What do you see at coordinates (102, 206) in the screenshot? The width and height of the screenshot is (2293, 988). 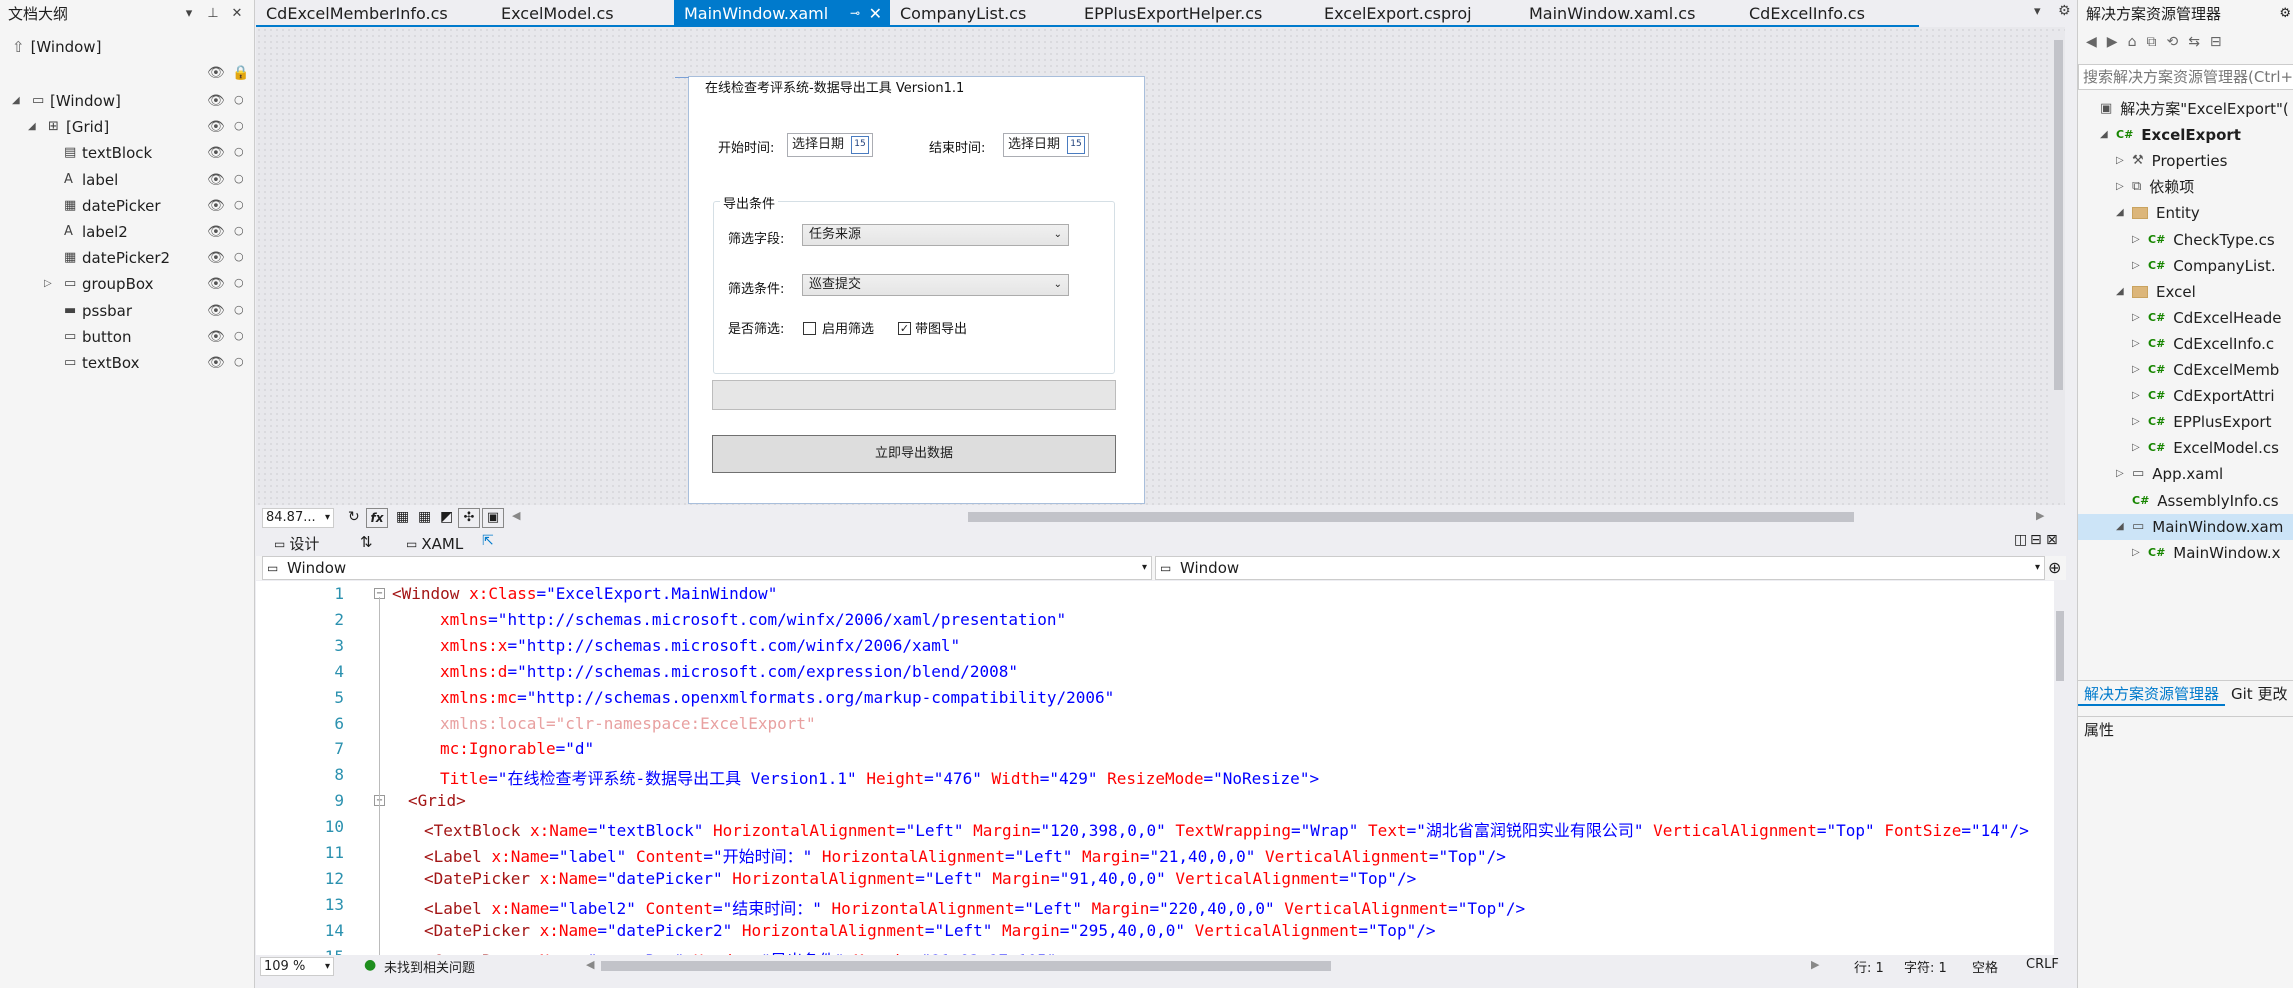 I see `outline-item-datepicker: ▦ datePicker` at bounding box center [102, 206].